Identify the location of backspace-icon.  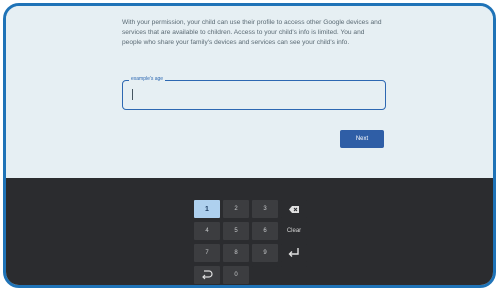
(294, 209).